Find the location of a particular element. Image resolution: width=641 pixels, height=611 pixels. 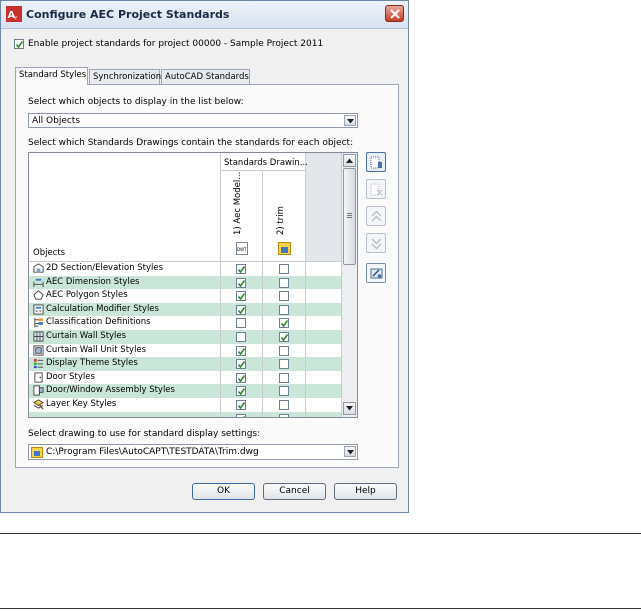

table-row: 2D Section/Elevation Styles is located at coordinates (186, 269).